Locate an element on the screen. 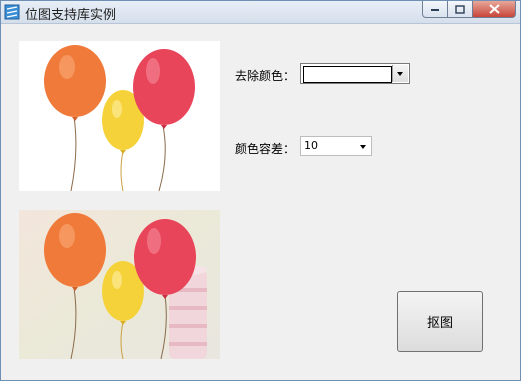  maximize-icon is located at coordinates (460, 9).